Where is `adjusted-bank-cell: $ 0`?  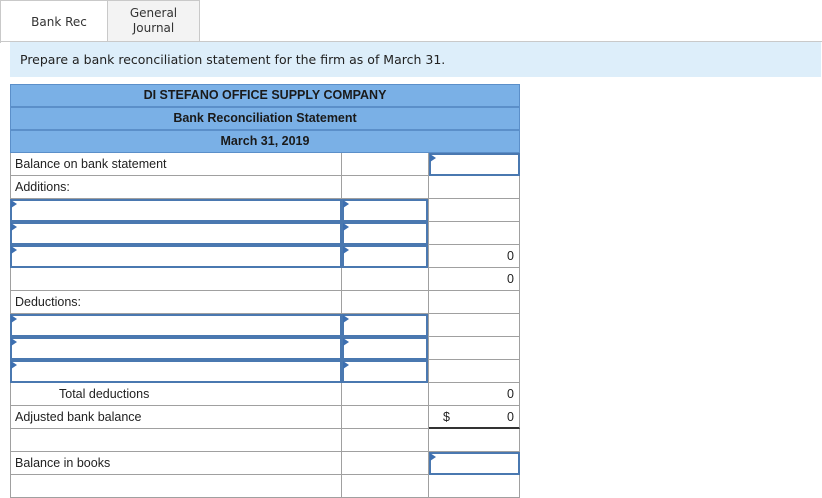 adjusted-bank-cell: $ 0 is located at coordinates (474, 417).